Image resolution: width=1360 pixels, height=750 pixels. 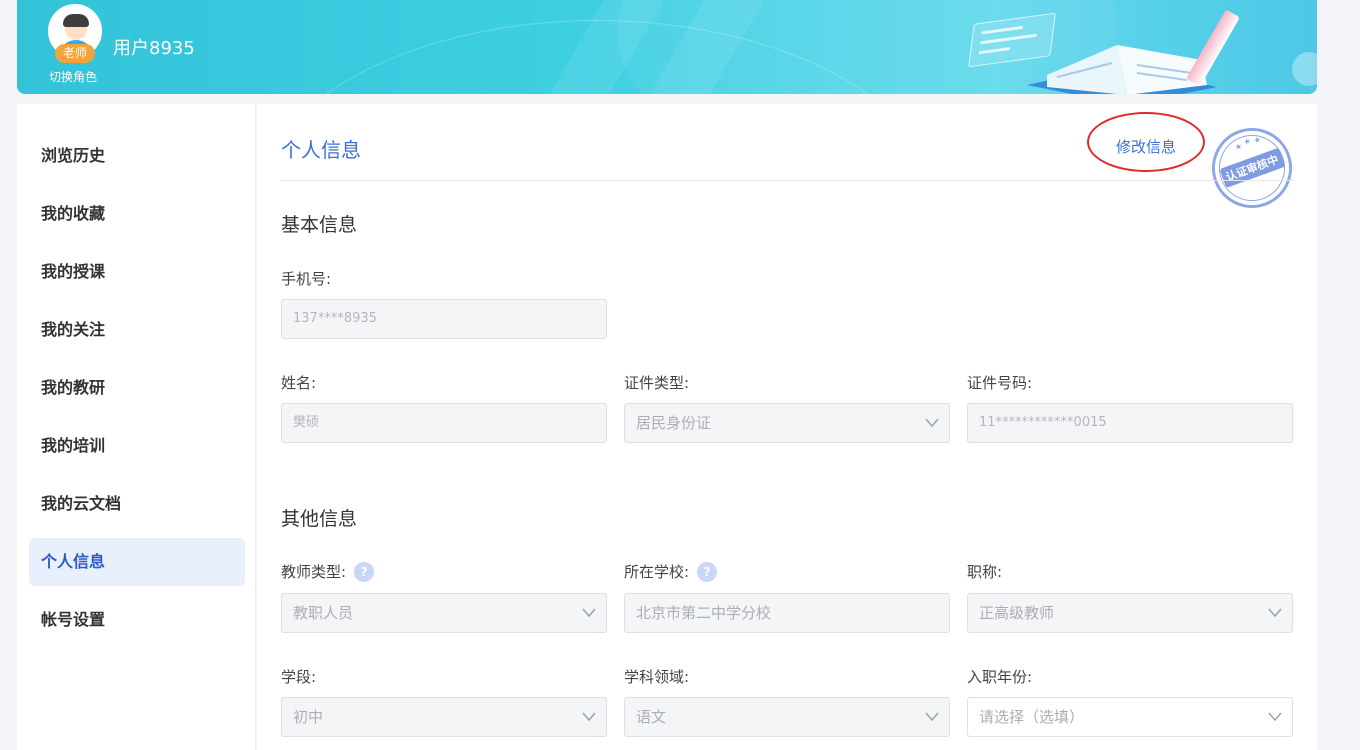 I want to click on school-label: 所在学校: ?, so click(x=671, y=571).